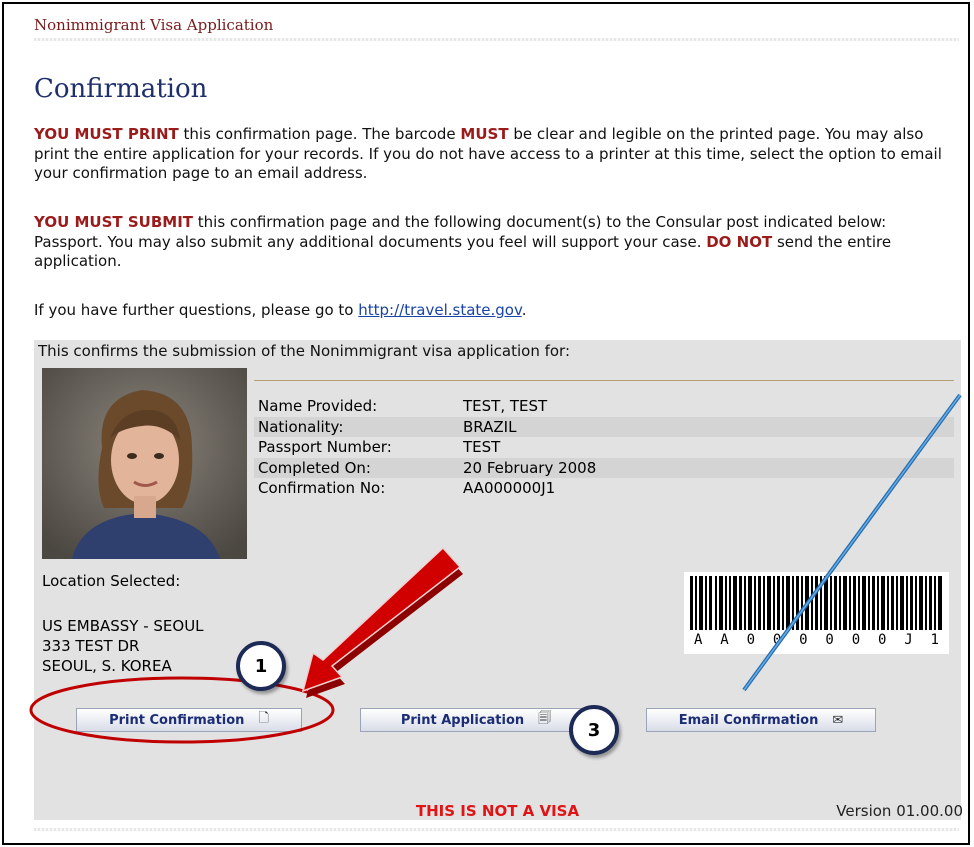  What do you see at coordinates (748, 720) in the screenshot?
I see `email-confirmation-label: Email Confirmation` at bounding box center [748, 720].